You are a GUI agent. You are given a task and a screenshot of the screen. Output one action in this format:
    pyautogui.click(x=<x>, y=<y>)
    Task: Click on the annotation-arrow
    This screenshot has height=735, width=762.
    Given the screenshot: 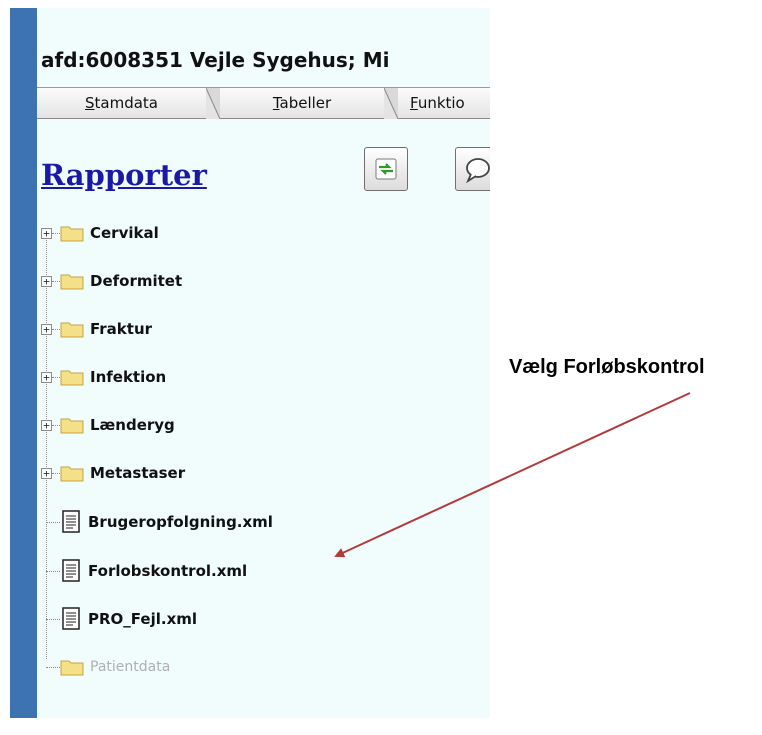 What is the action you would take?
    pyautogui.click(x=512, y=475)
    